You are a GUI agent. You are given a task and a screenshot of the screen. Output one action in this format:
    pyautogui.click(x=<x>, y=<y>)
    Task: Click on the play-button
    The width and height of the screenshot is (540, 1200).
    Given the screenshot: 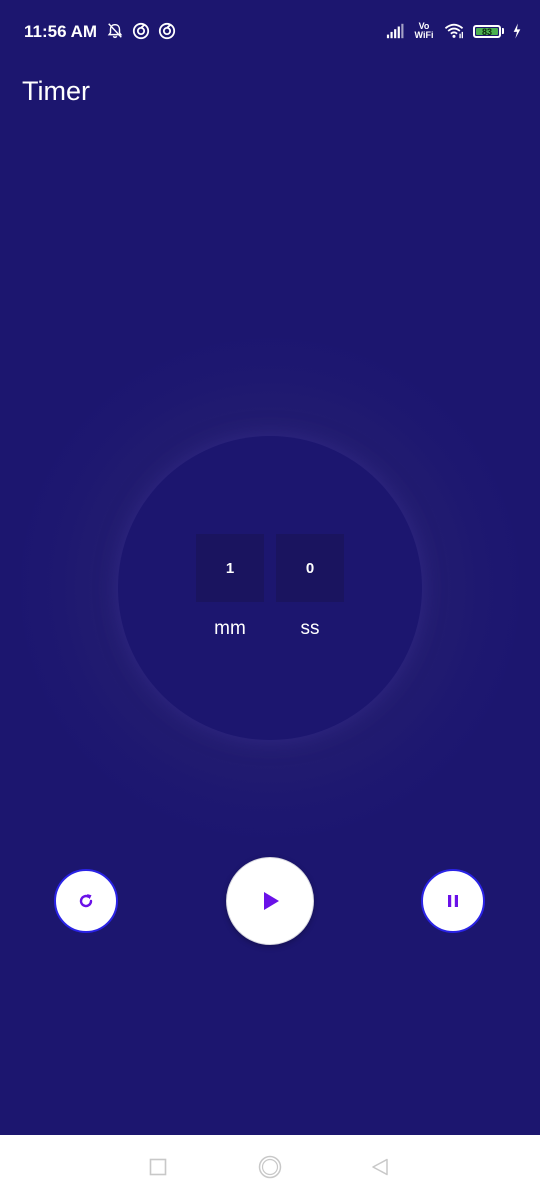 What is the action you would take?
    pyautogui.click(x=270, y=901)
    